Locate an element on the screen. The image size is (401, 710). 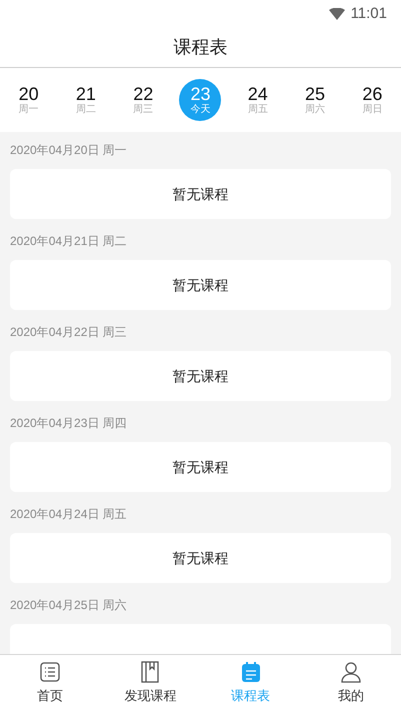
date-tab: 20 周一 is located at coordinates (29, 100).